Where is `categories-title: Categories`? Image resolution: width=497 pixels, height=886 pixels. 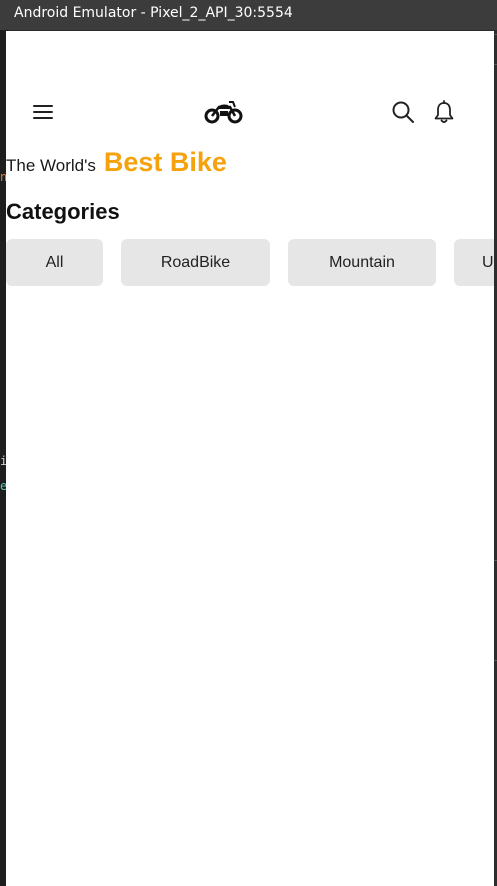 categories-title: Categories is located at coordinates (63, 211).